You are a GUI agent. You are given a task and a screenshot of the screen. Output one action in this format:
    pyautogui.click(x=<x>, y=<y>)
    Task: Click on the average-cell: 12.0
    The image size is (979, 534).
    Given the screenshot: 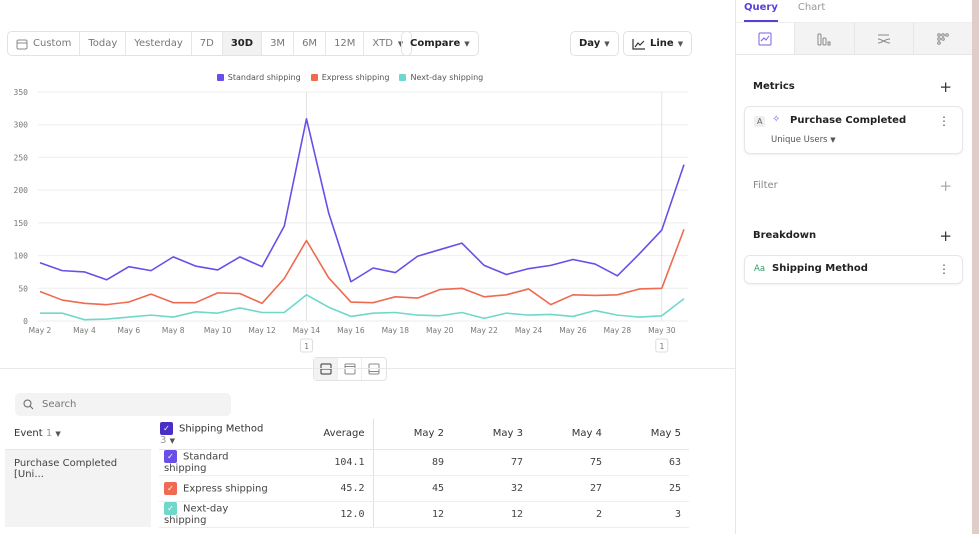 What is the action you would take?
    pyautogui.click(x=327, y=514)
    